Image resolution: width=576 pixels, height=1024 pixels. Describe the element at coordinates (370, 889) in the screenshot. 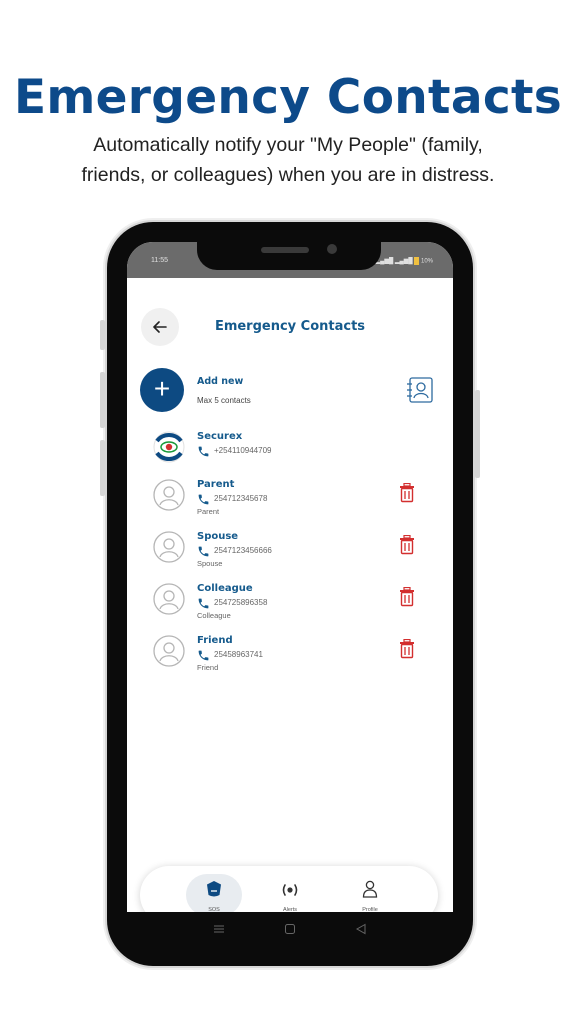

I see `person-icon` at that location.